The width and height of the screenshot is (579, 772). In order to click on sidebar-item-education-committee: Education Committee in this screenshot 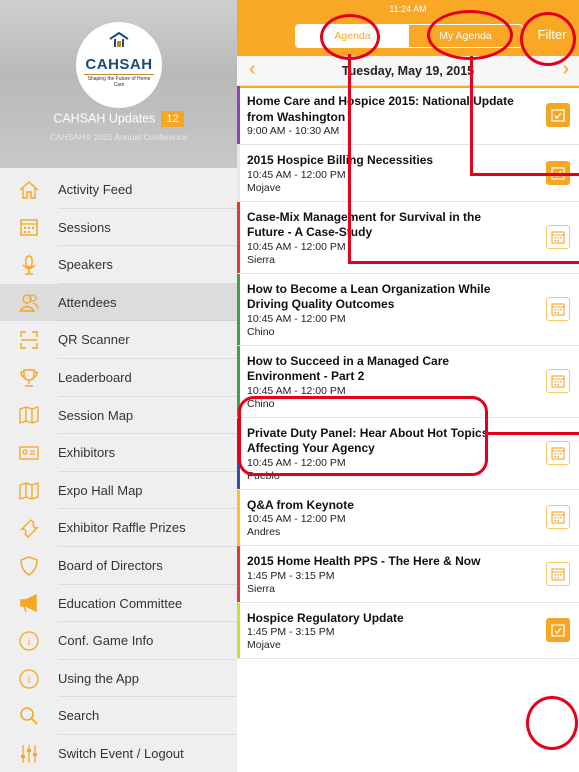, I will do `click(118, 604)`.